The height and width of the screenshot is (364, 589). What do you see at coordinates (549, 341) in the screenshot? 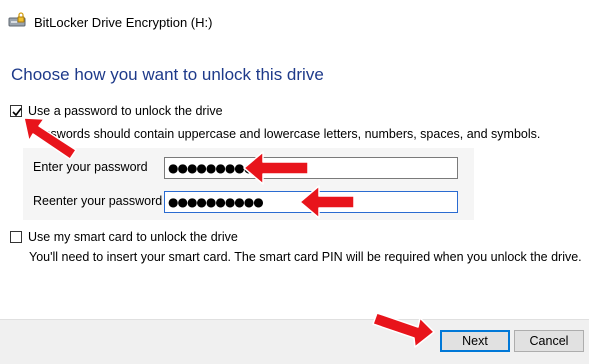
I see `cancel-button: Cancel` at bounding box center [549, 341].